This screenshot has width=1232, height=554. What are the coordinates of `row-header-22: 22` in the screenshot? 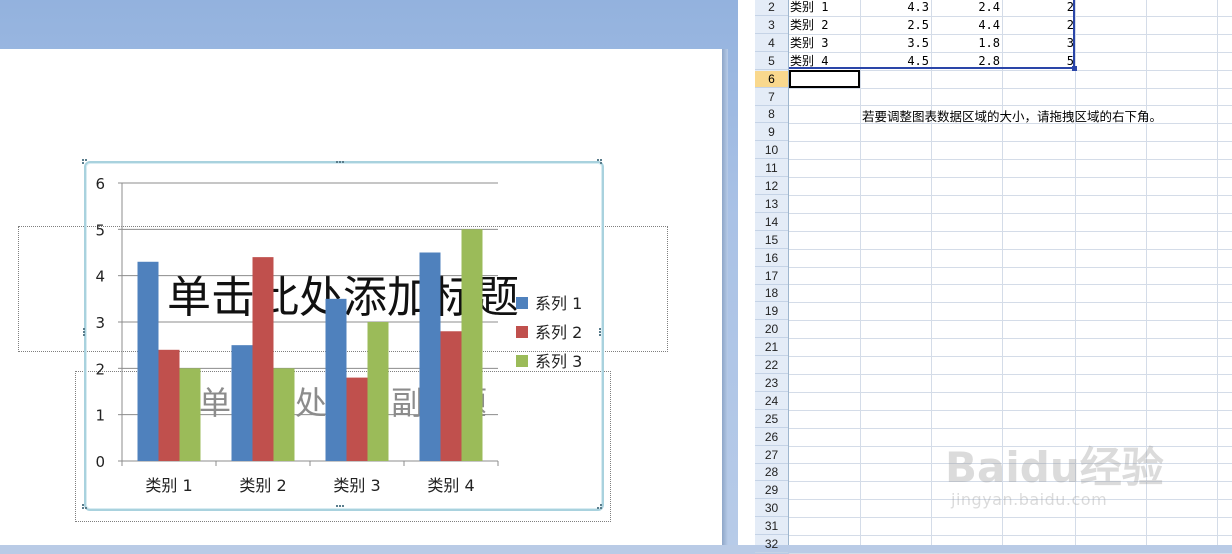 It's located at (771, 365).